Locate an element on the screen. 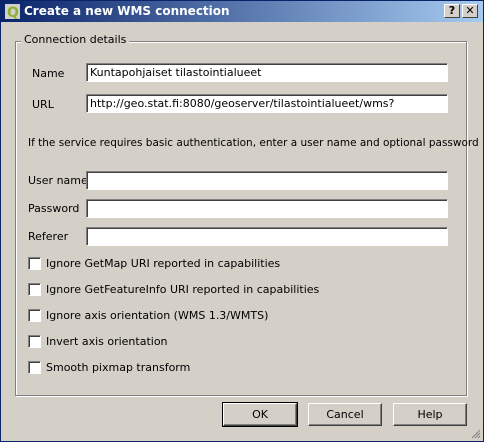  title-help-button: ? is located at coordinates (452, 11).